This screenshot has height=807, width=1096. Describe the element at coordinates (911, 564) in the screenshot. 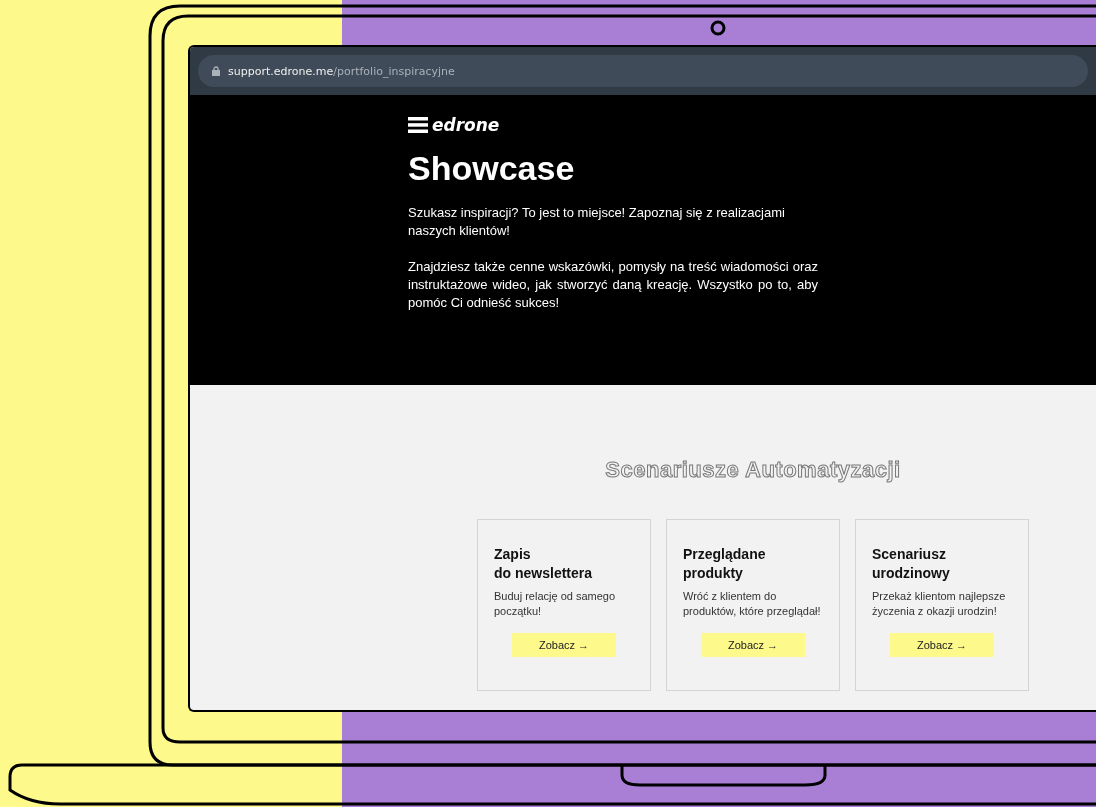

I see `card-title: Scenariusz urodzinowy` at that location.